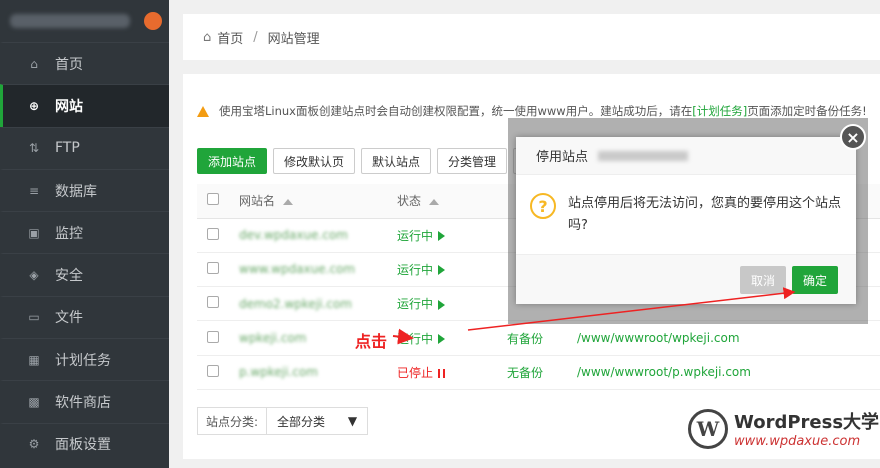 The width and height of the screenshot is (880, 468). What do you see at coordinates (643, 155) in the screenshot?
I see `dialog-title-site-blurred` at bounding box center [643, 155].